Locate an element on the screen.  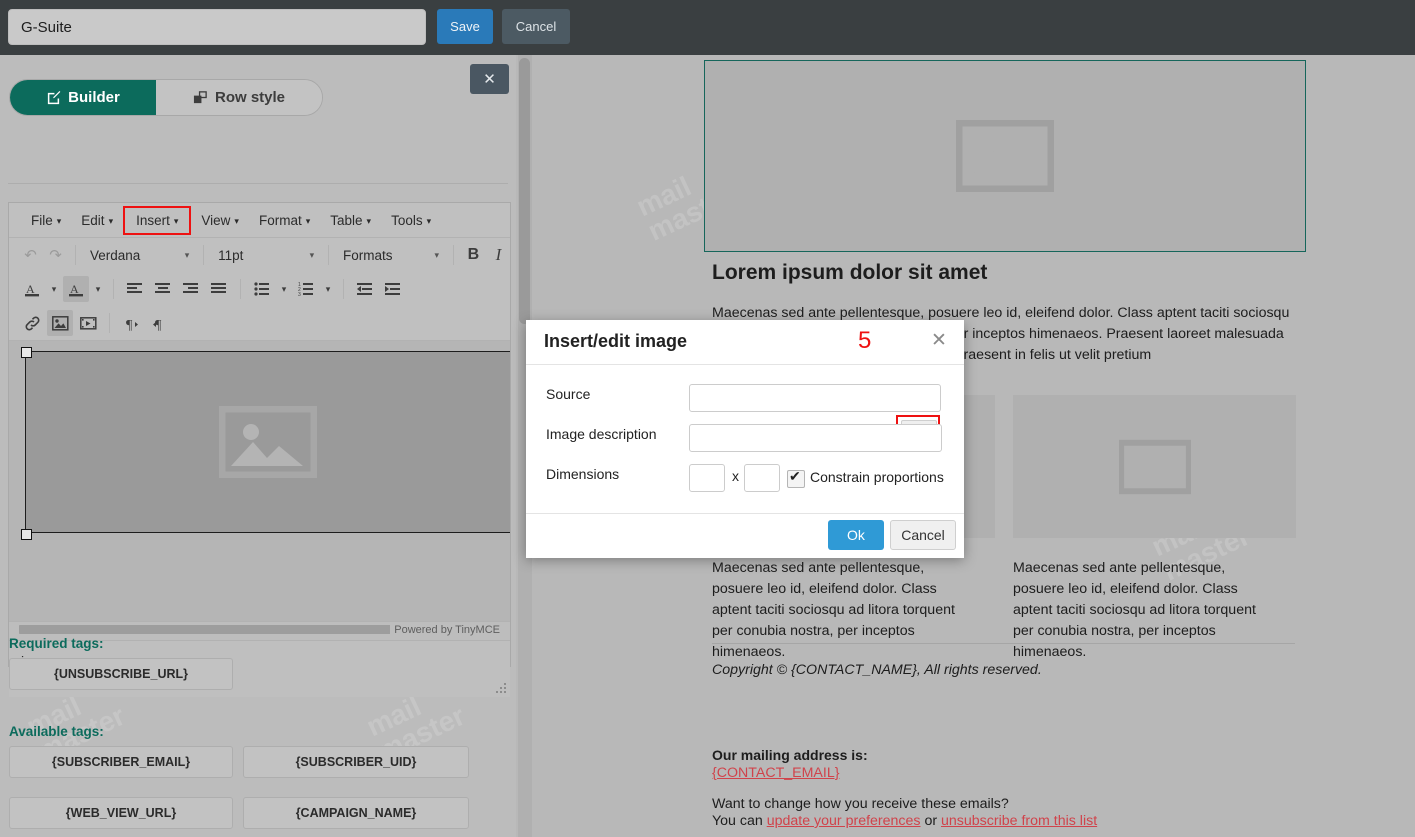
source-input is located at coordinates (815, 398).